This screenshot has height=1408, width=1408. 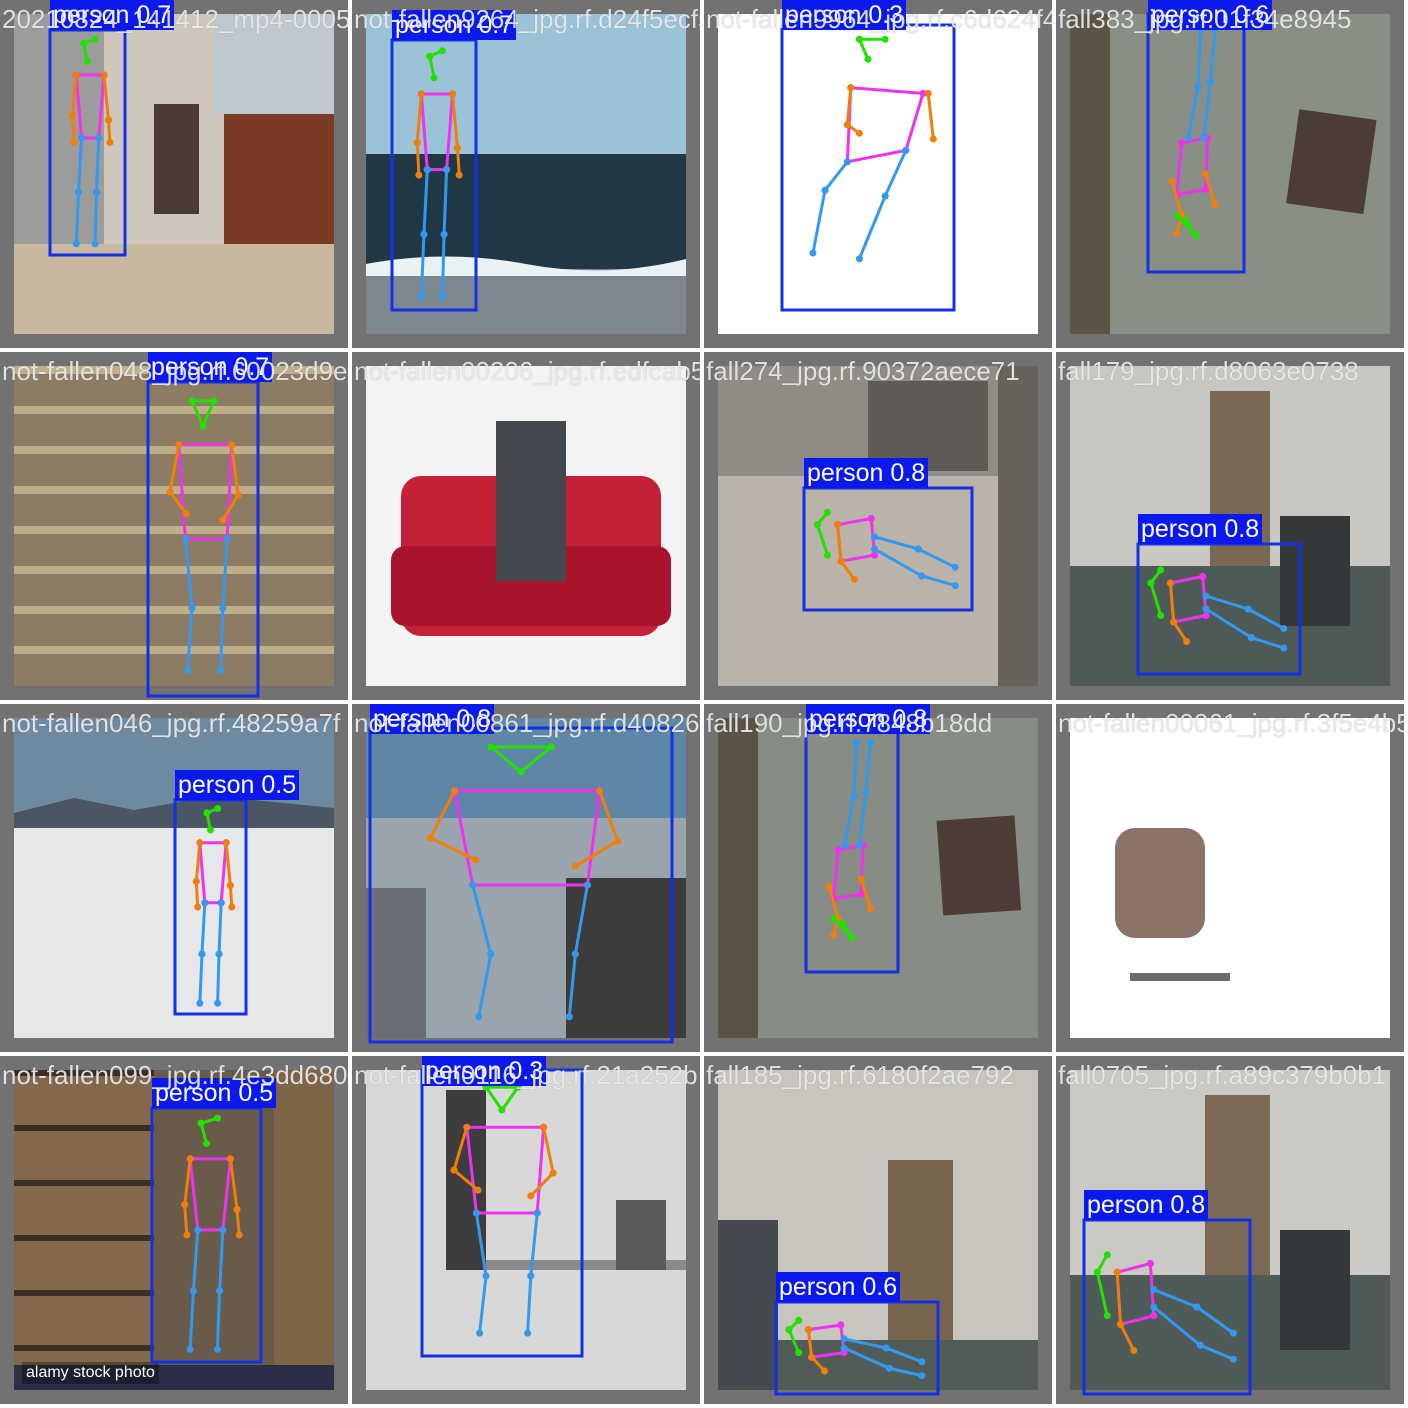 I want to click on scene-desk, so click(x=526, y=1230).